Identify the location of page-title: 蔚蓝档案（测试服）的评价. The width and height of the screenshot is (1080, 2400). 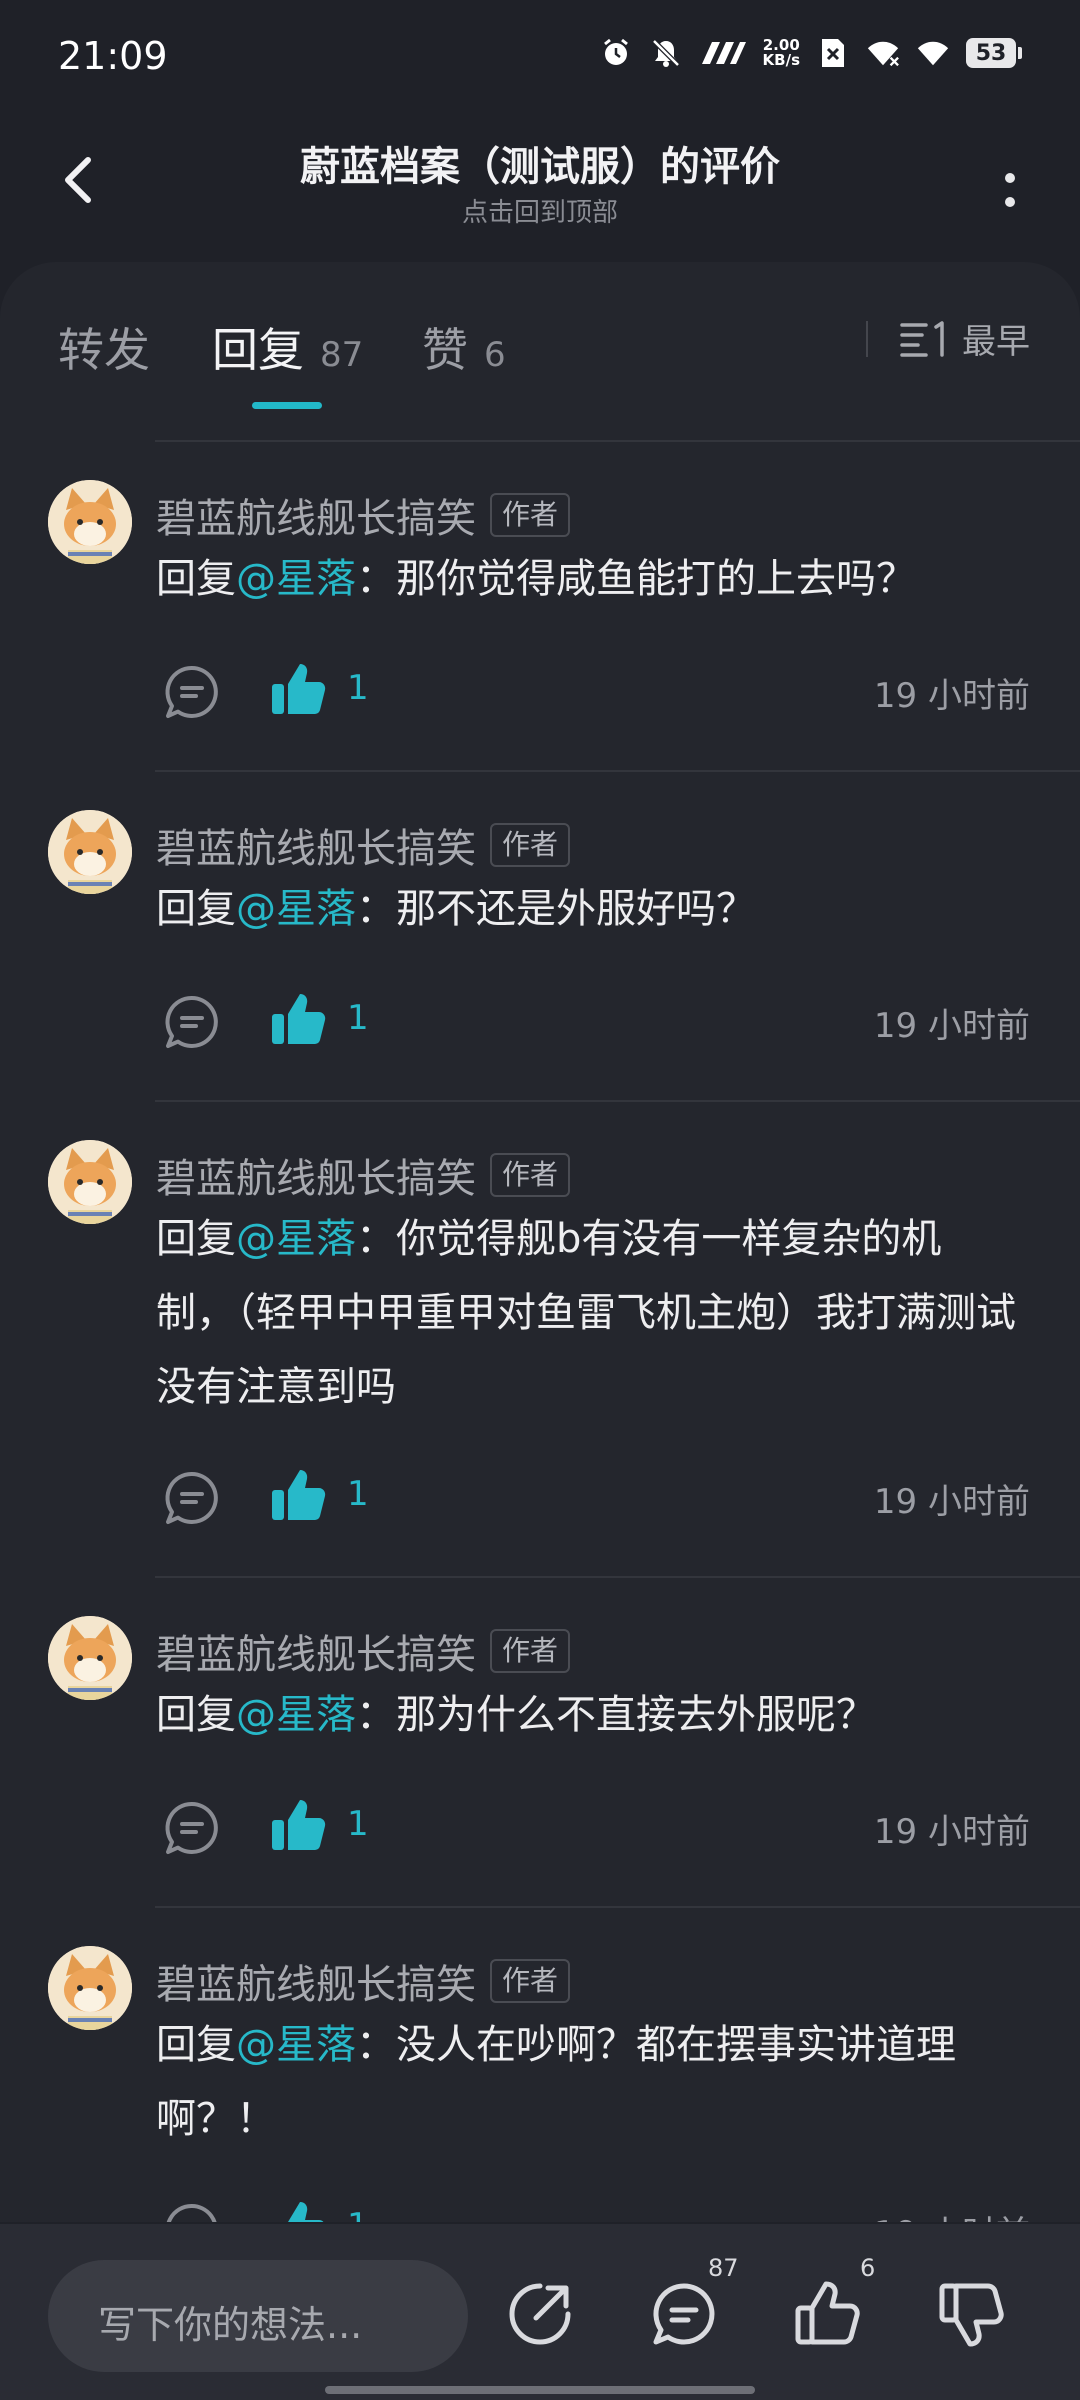
(540, 163).